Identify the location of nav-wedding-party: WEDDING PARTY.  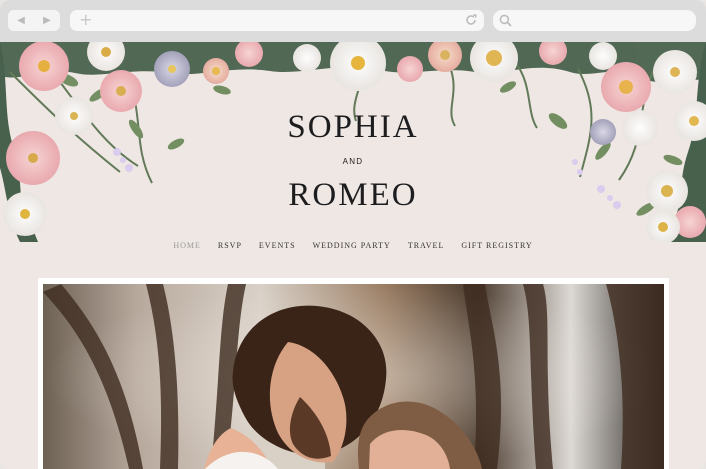
(352, 248).